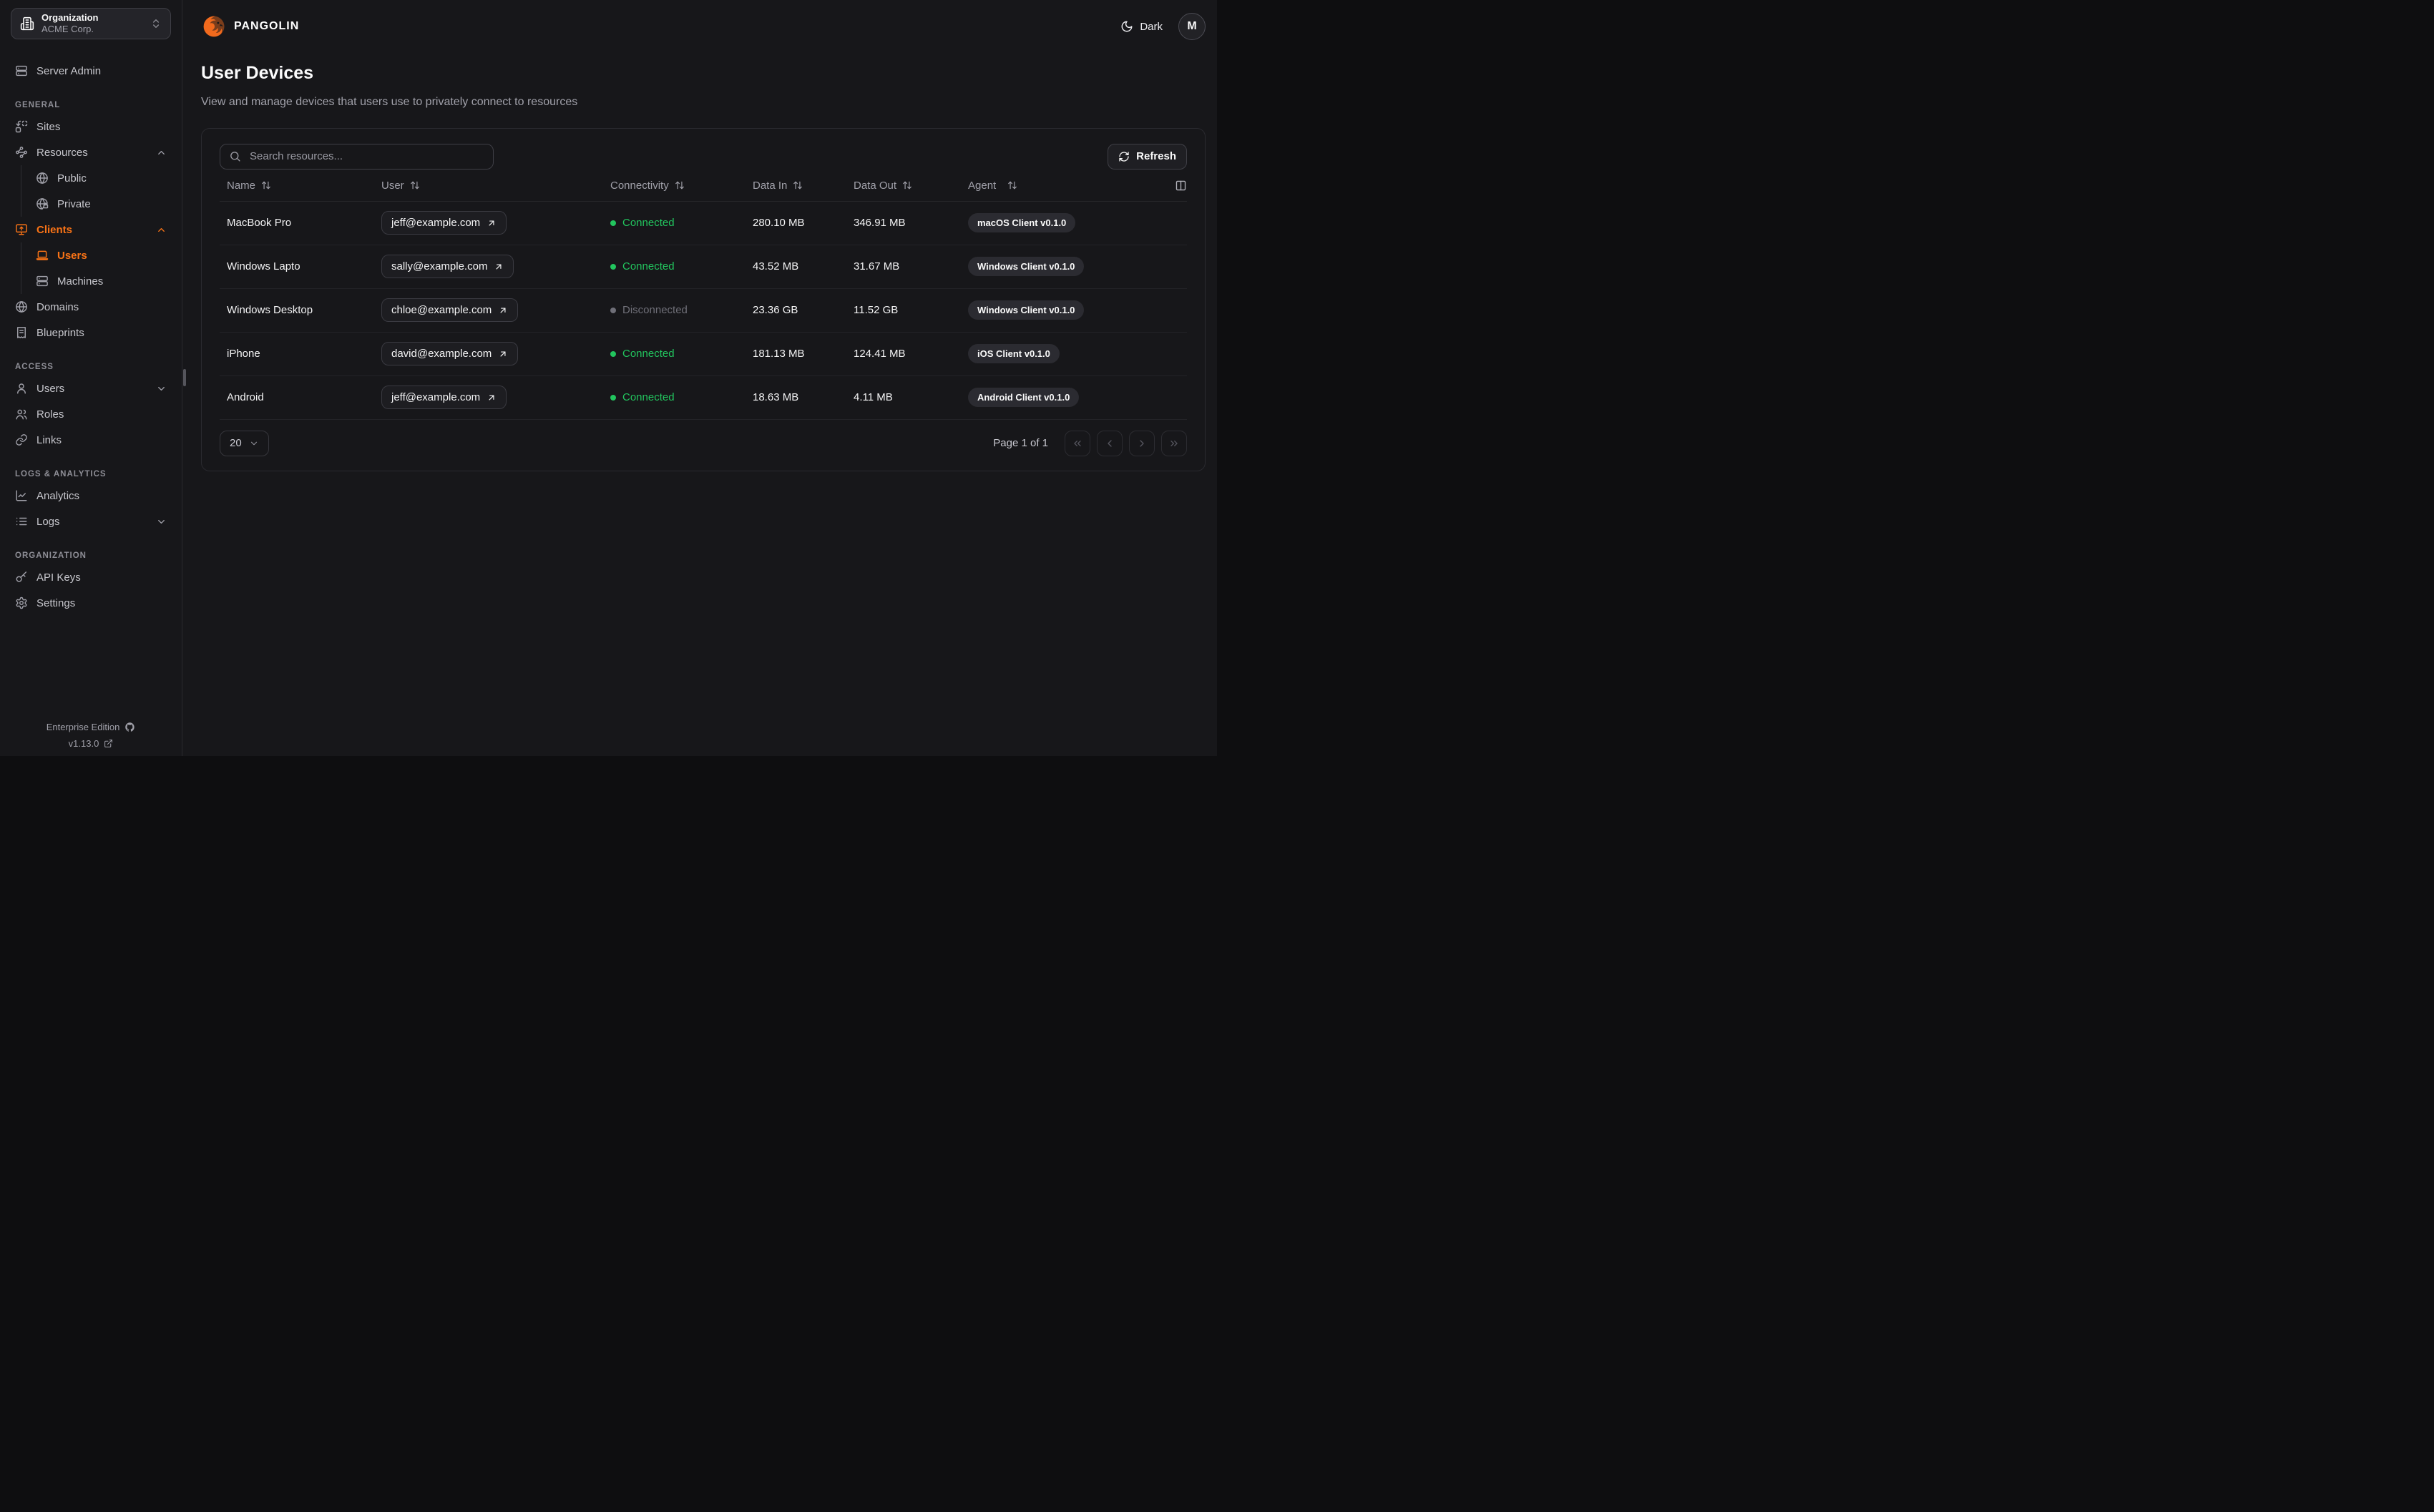 Image resolution: width=2434 pixels, height=1512 pixels. I want to click on user-link-button: david@example.com, so click(450, 354).